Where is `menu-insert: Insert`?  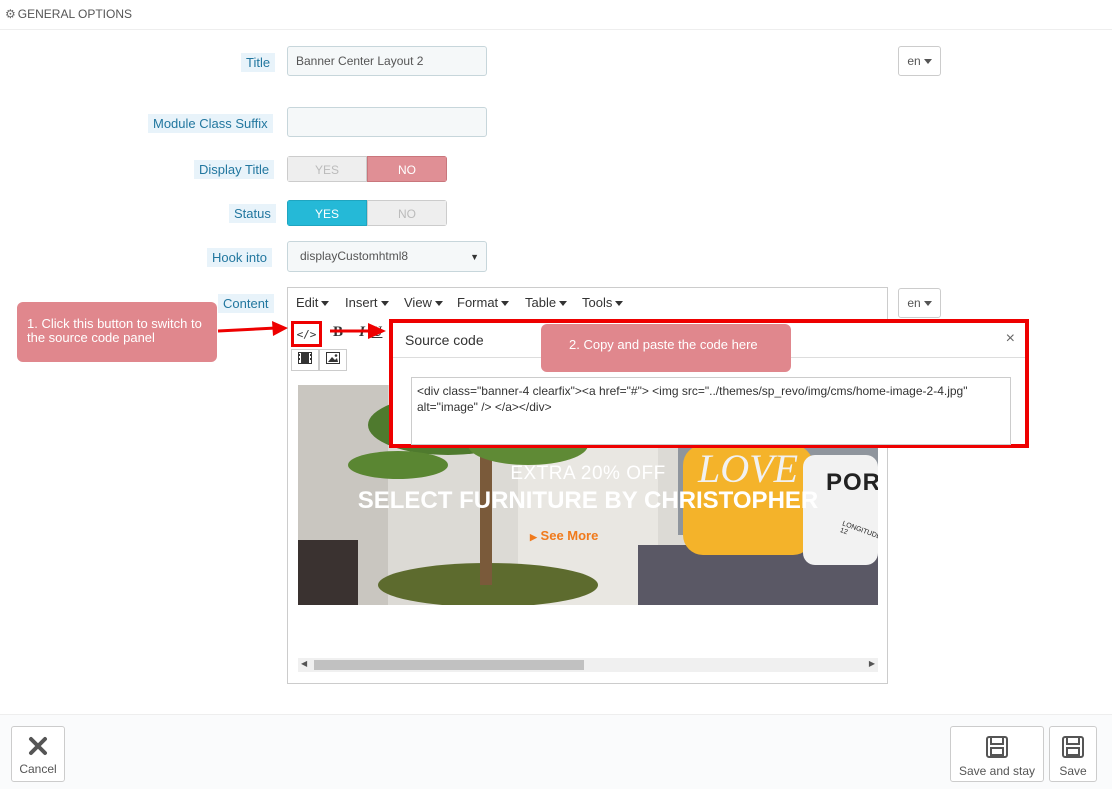 menu-insert: Insert is located at coordinates (367, 302).